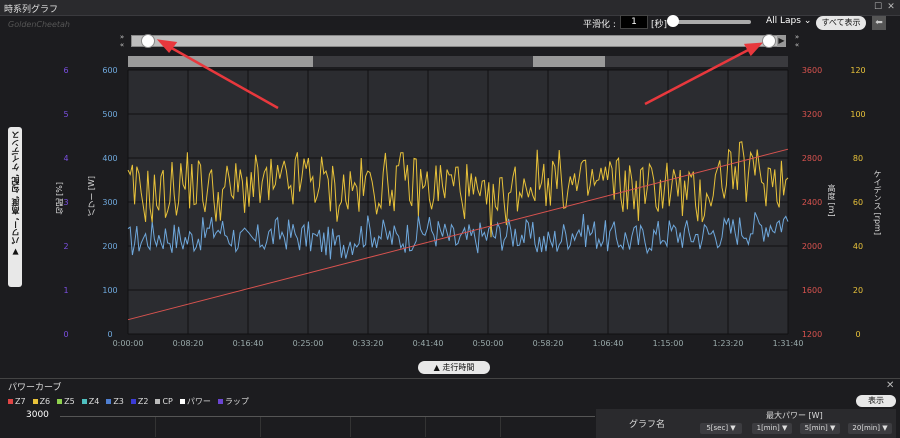  Describe the element at coordinates (857, 70) in the screenshot. I see `cadence-tick-label: 120` at that location.